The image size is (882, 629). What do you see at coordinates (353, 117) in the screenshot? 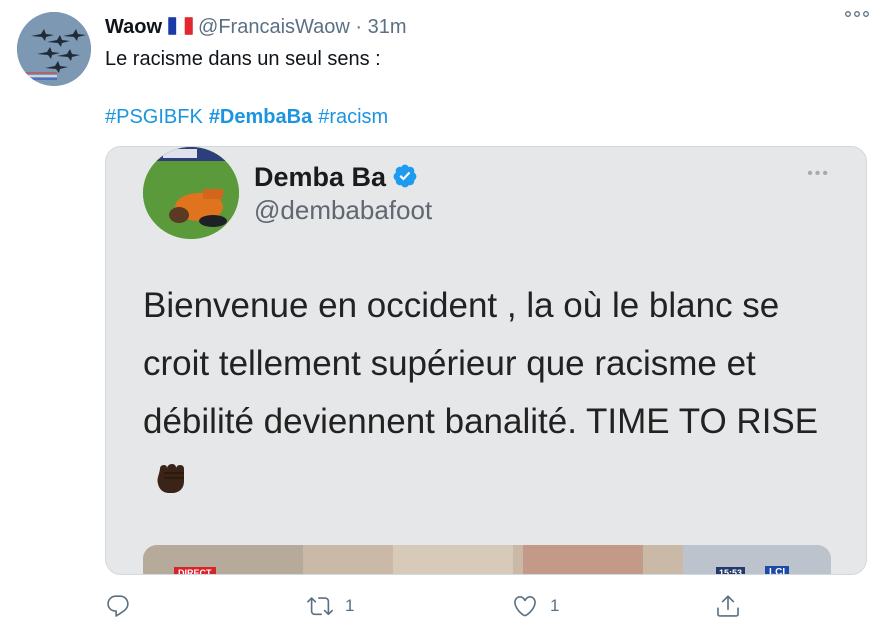
I see `hashtag-racism: #racism` at bounding box center [353, 117].